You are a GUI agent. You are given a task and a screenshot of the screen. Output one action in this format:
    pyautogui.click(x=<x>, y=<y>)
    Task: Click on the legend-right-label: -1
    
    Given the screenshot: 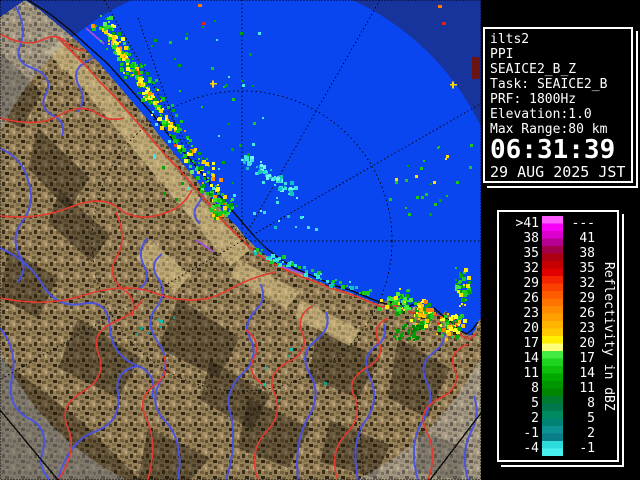 What is the action you would take?
    pyautogui.click(x=587, y=448)
    